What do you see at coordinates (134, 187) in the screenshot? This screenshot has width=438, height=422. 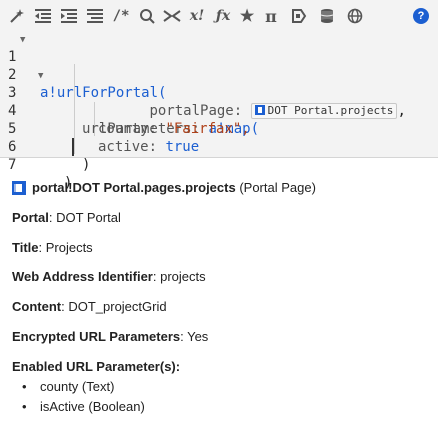 I see `object-name: portal!DOT Portal.pages.projects` at bounding box center [134, 187].